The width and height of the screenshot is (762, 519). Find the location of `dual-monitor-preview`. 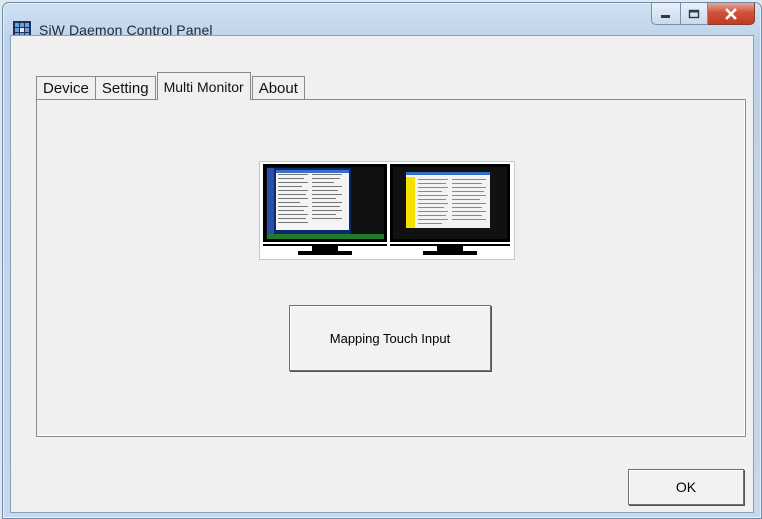

dual-monitor-preview is located at coordinates (387, 210).